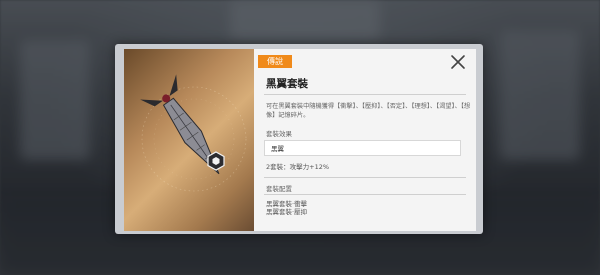 This screenshot has height=275, width=600. What do you see at coordinates (279, 189) in the screenshot?
I see `set-parts-label: 套裝配置` at bounding box center [279, 189].